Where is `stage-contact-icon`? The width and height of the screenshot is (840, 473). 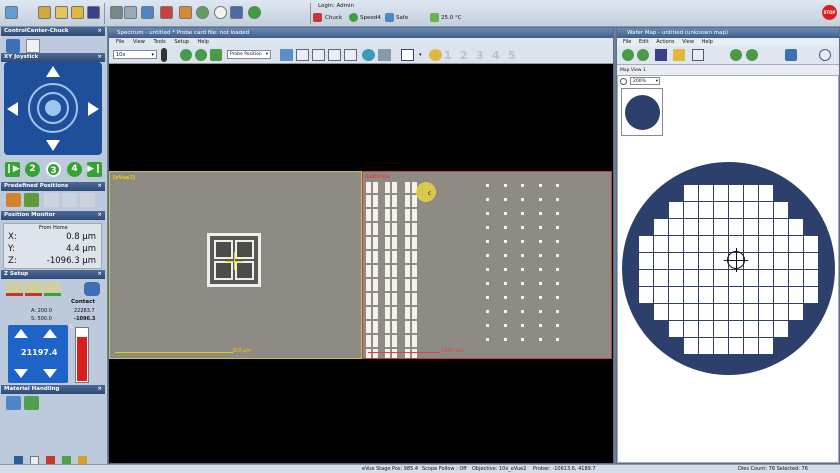 stage-contact-icon is located at coordinates (185, 12).